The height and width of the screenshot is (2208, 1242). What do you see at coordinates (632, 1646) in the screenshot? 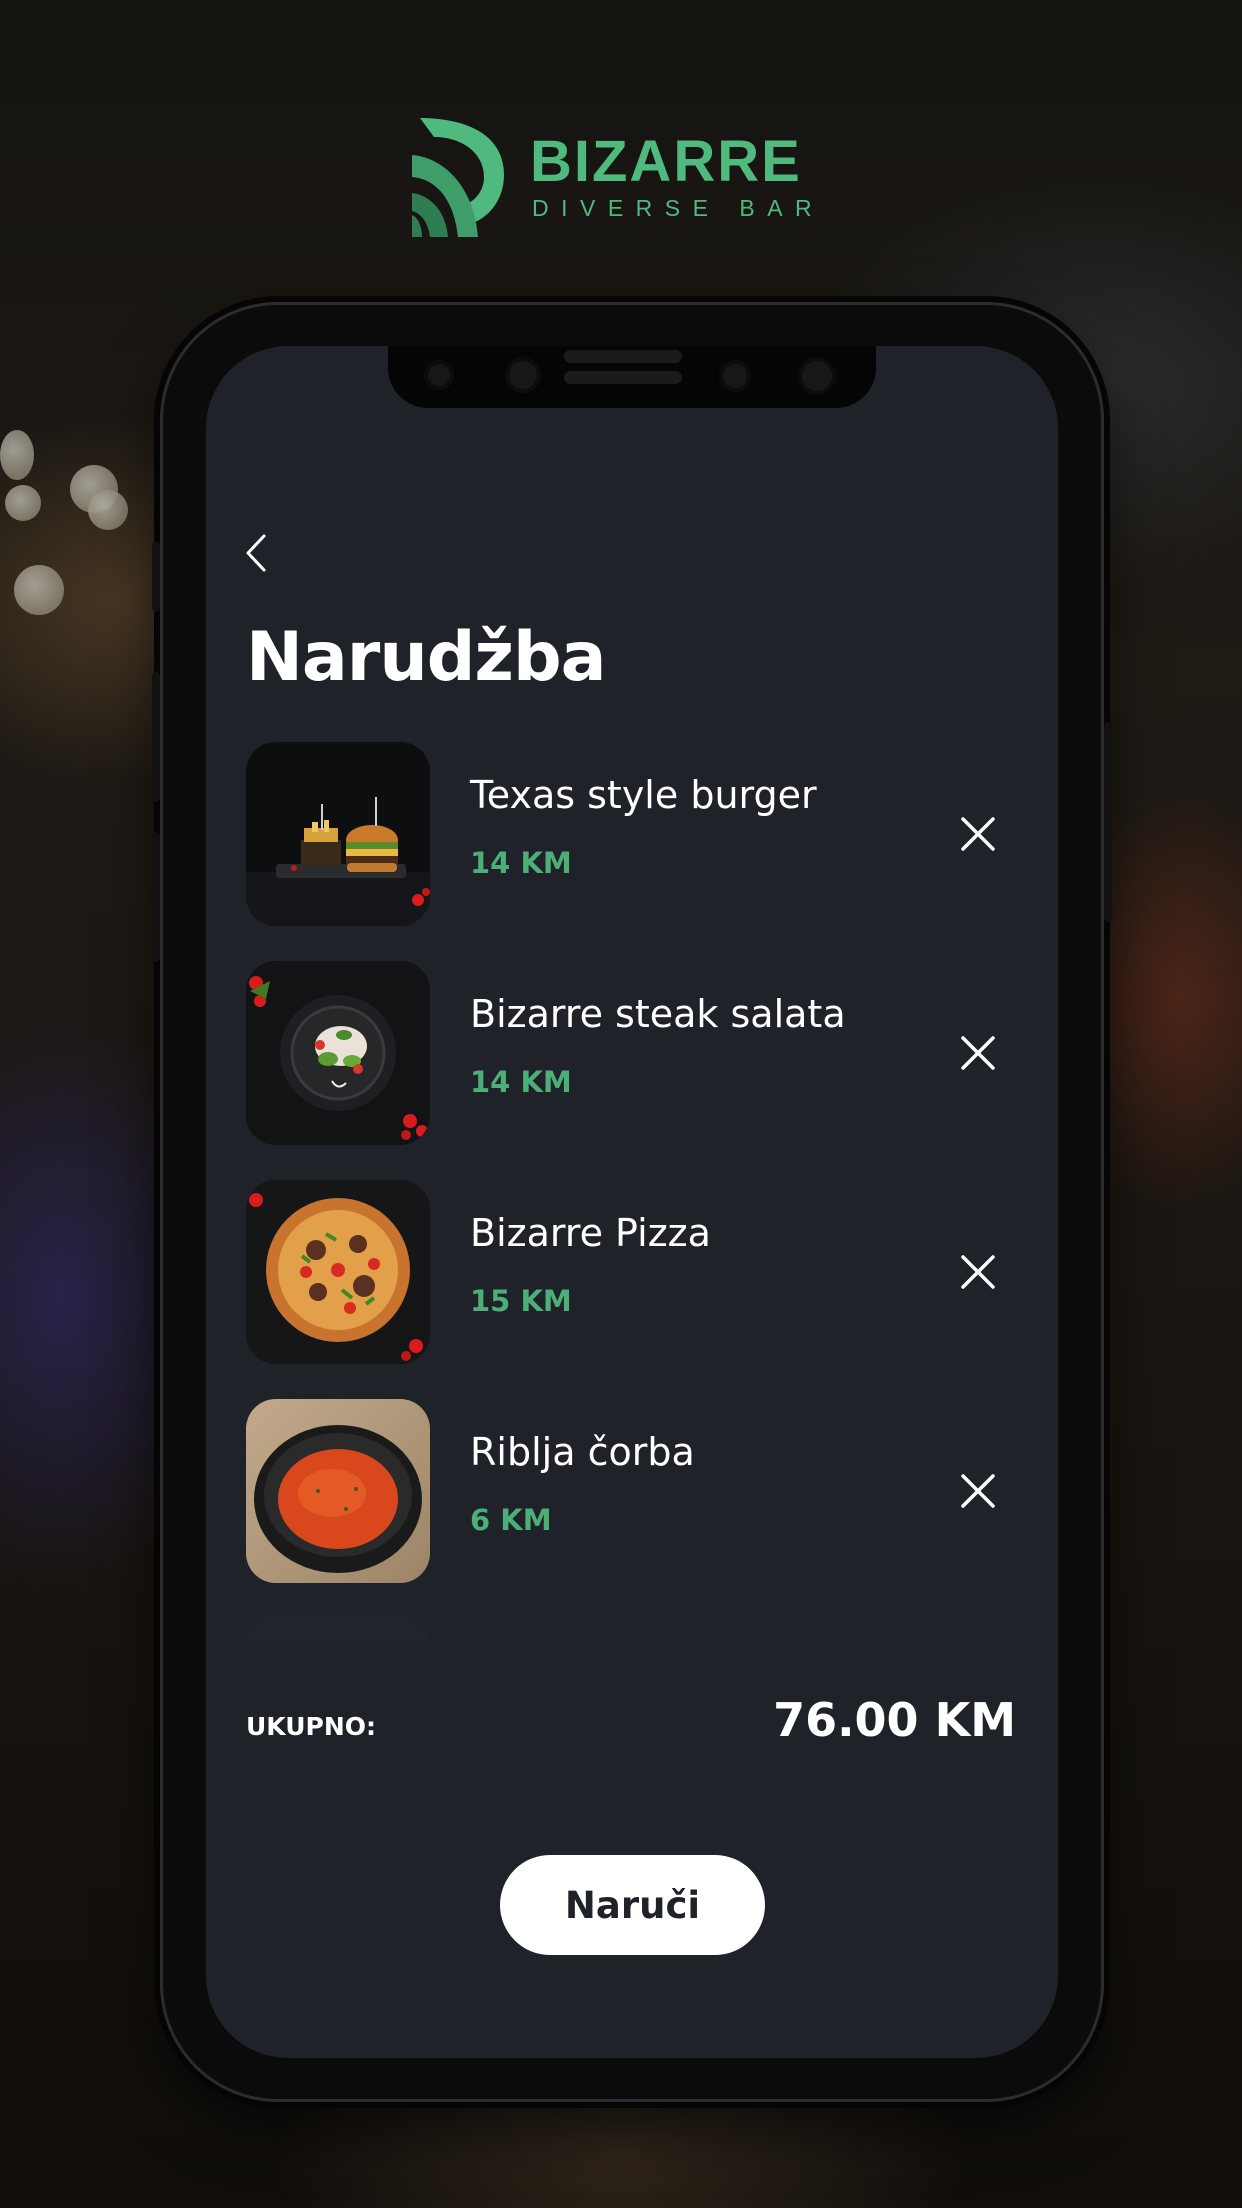
I see `list-fade` at bounding box center [632, 1646].